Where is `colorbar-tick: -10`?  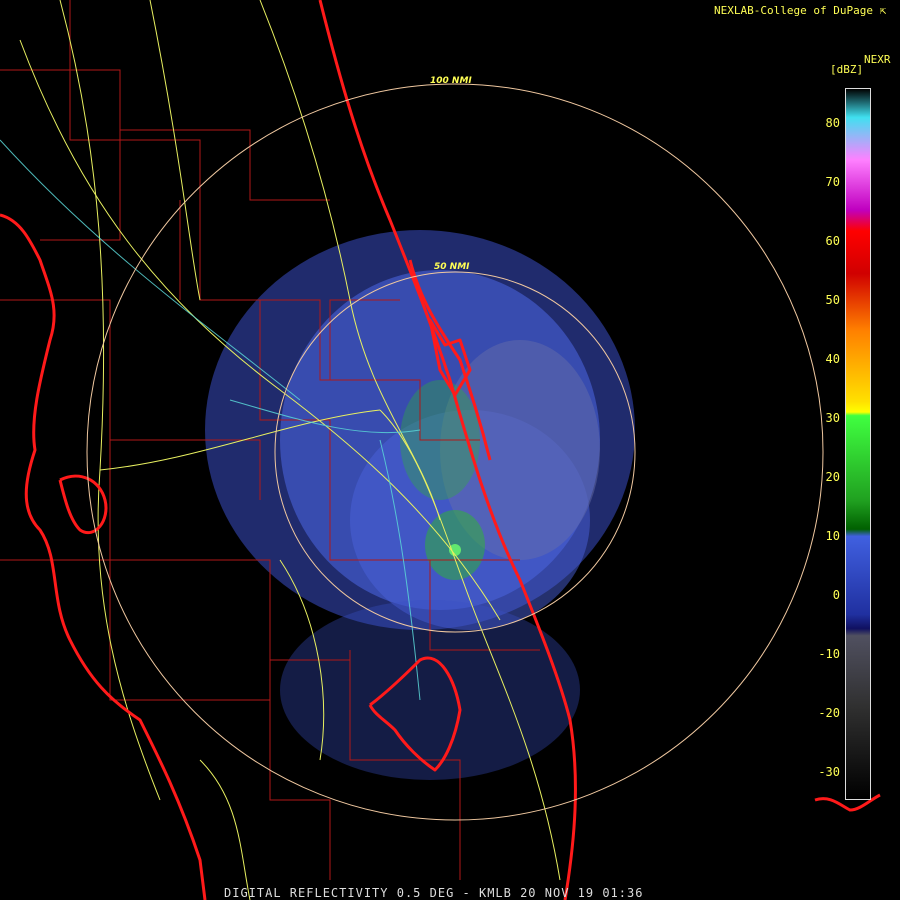 colorbar-tick: -10 is located at coordinates (829, 654).